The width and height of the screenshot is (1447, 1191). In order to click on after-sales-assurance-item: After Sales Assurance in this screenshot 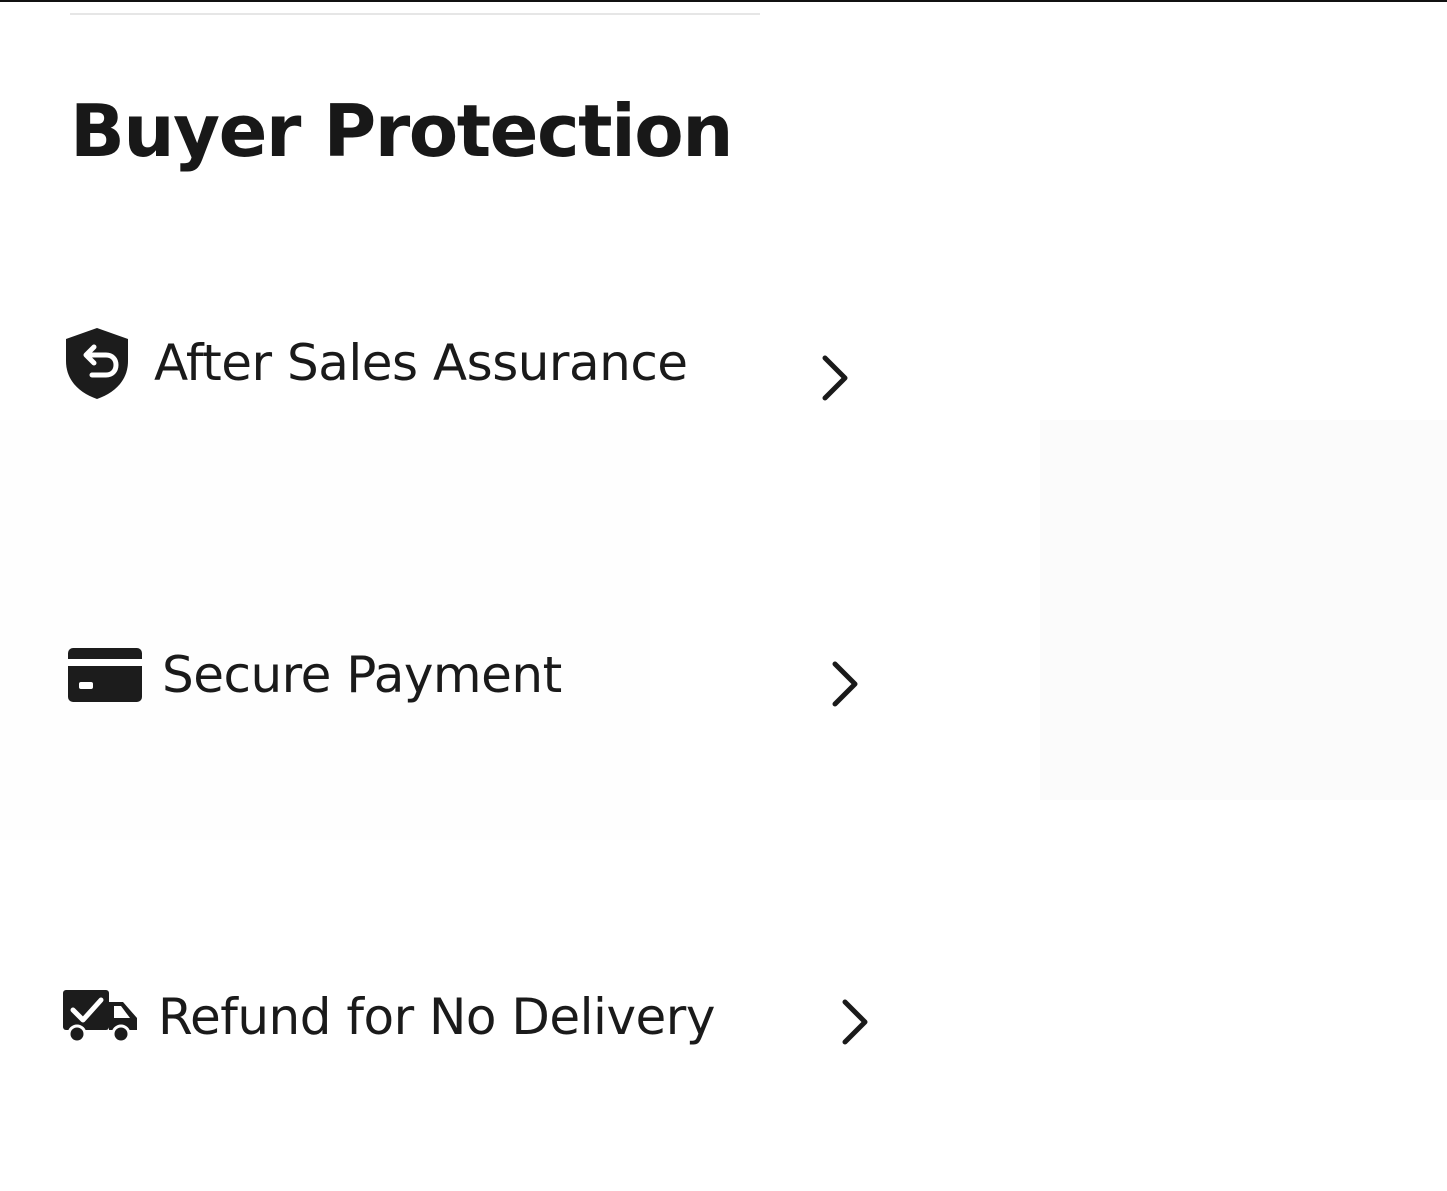, I will do `click(374, 363)`.